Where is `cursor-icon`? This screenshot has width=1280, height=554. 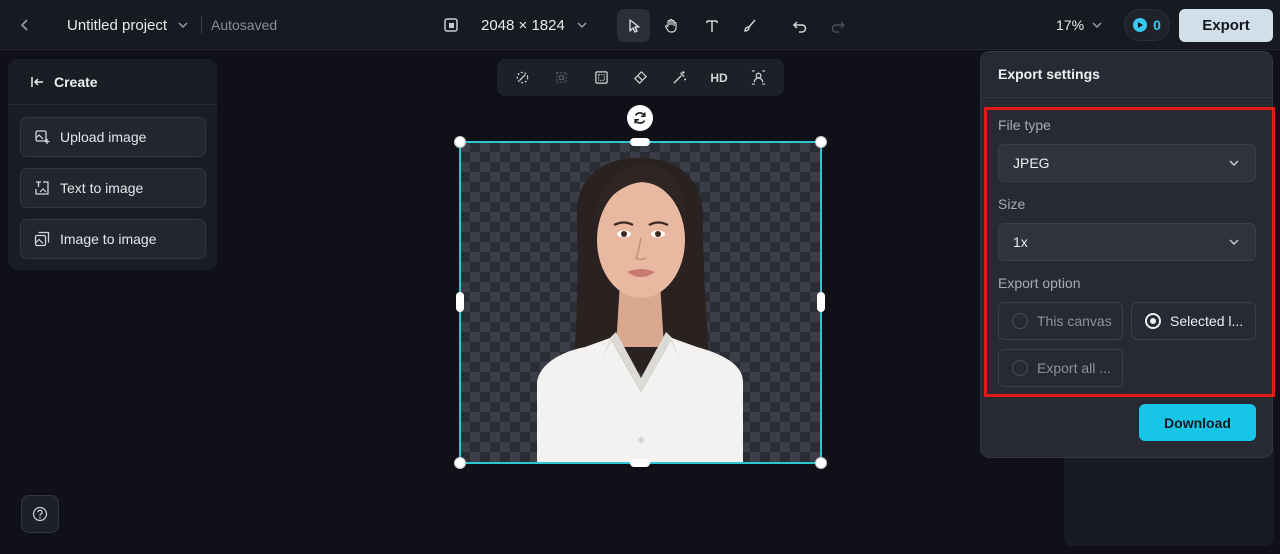
cursor-icon is located at coordinates (634, 25).